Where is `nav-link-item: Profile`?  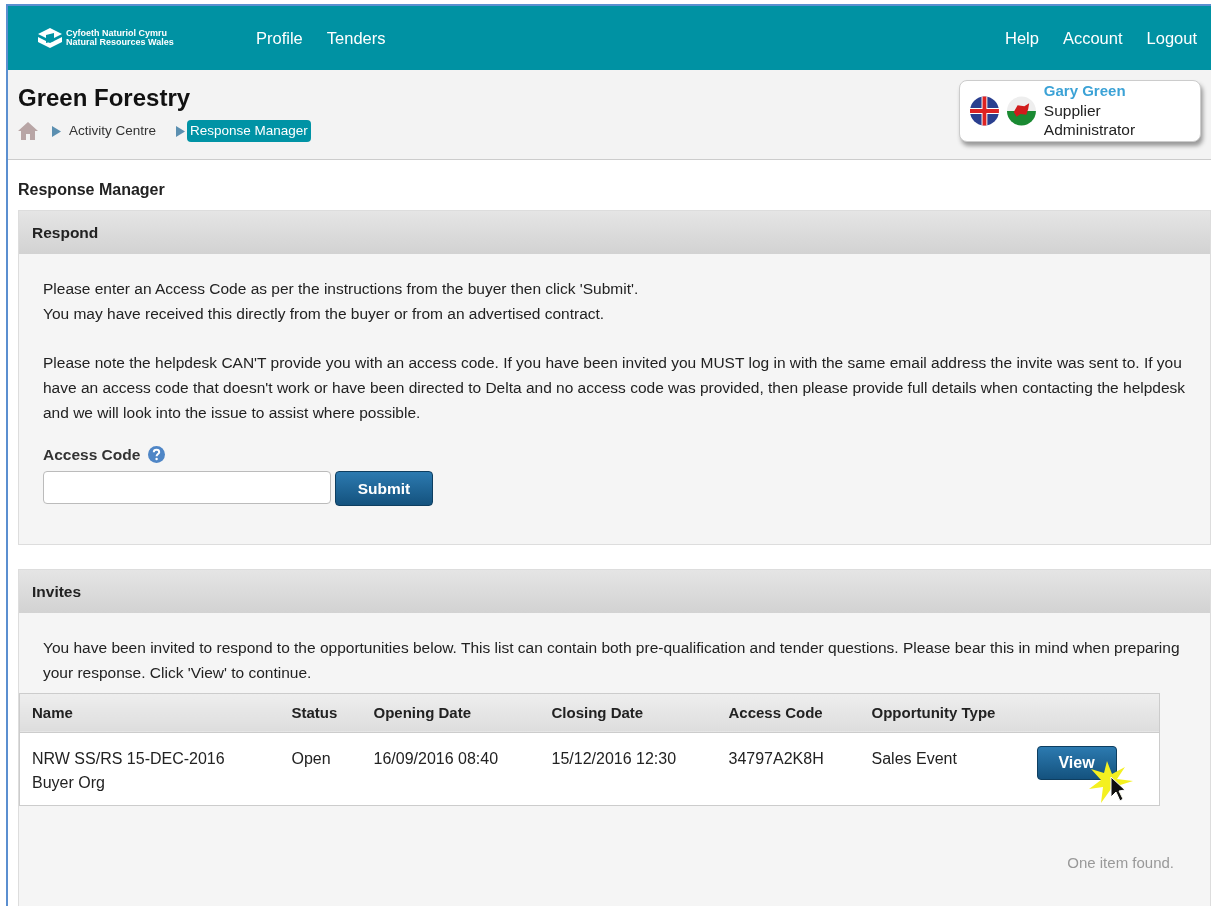
nav-link-item: Profile is located at coordinates (279, 38).